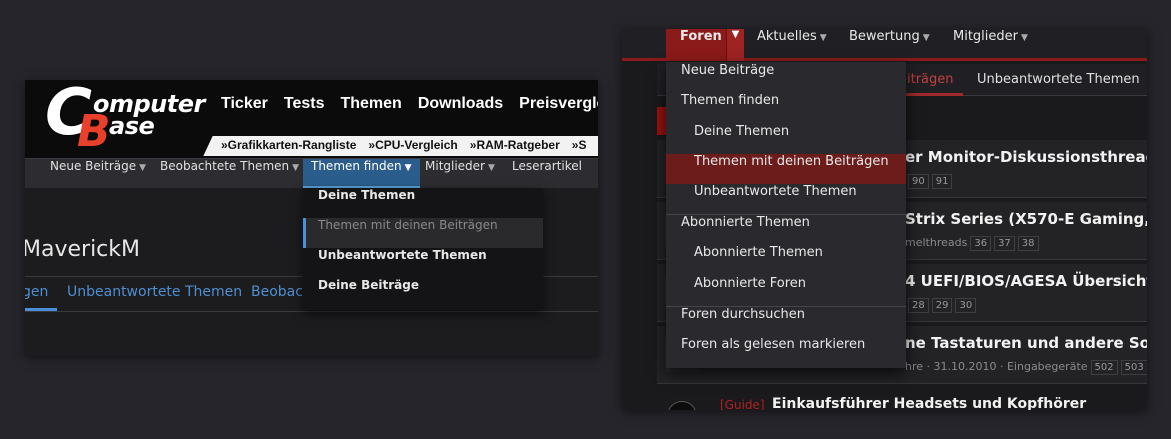 The width and height of the screenshot is (1171, 439). I want to click on page-link: 36, so click(981, 243).